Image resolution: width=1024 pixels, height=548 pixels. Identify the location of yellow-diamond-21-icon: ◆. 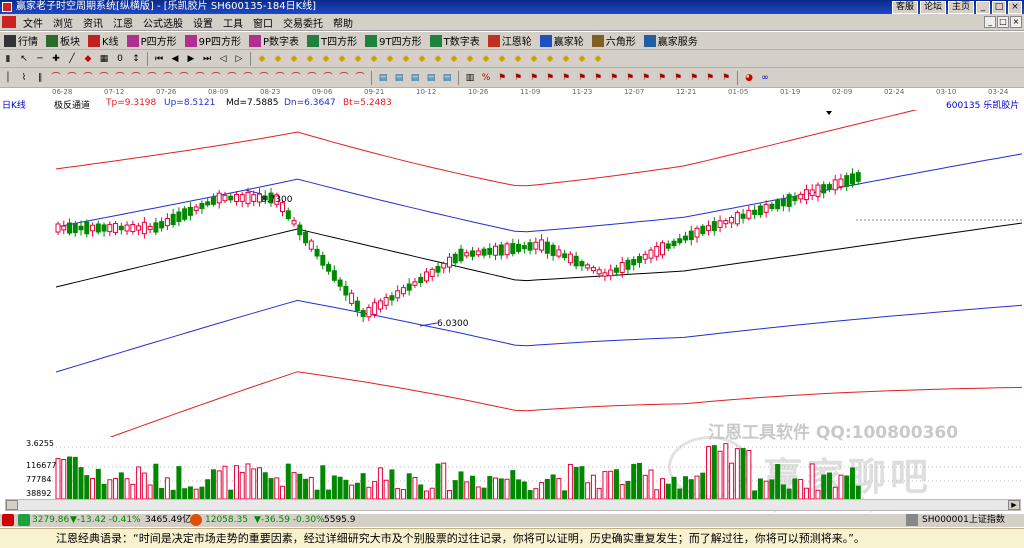
(582, 59).